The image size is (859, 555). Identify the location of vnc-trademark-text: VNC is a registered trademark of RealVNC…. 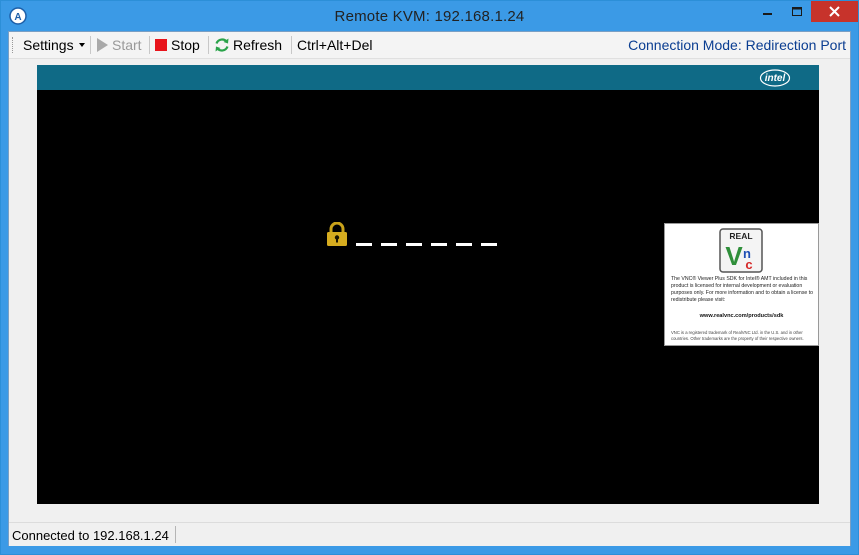
(737, 335).